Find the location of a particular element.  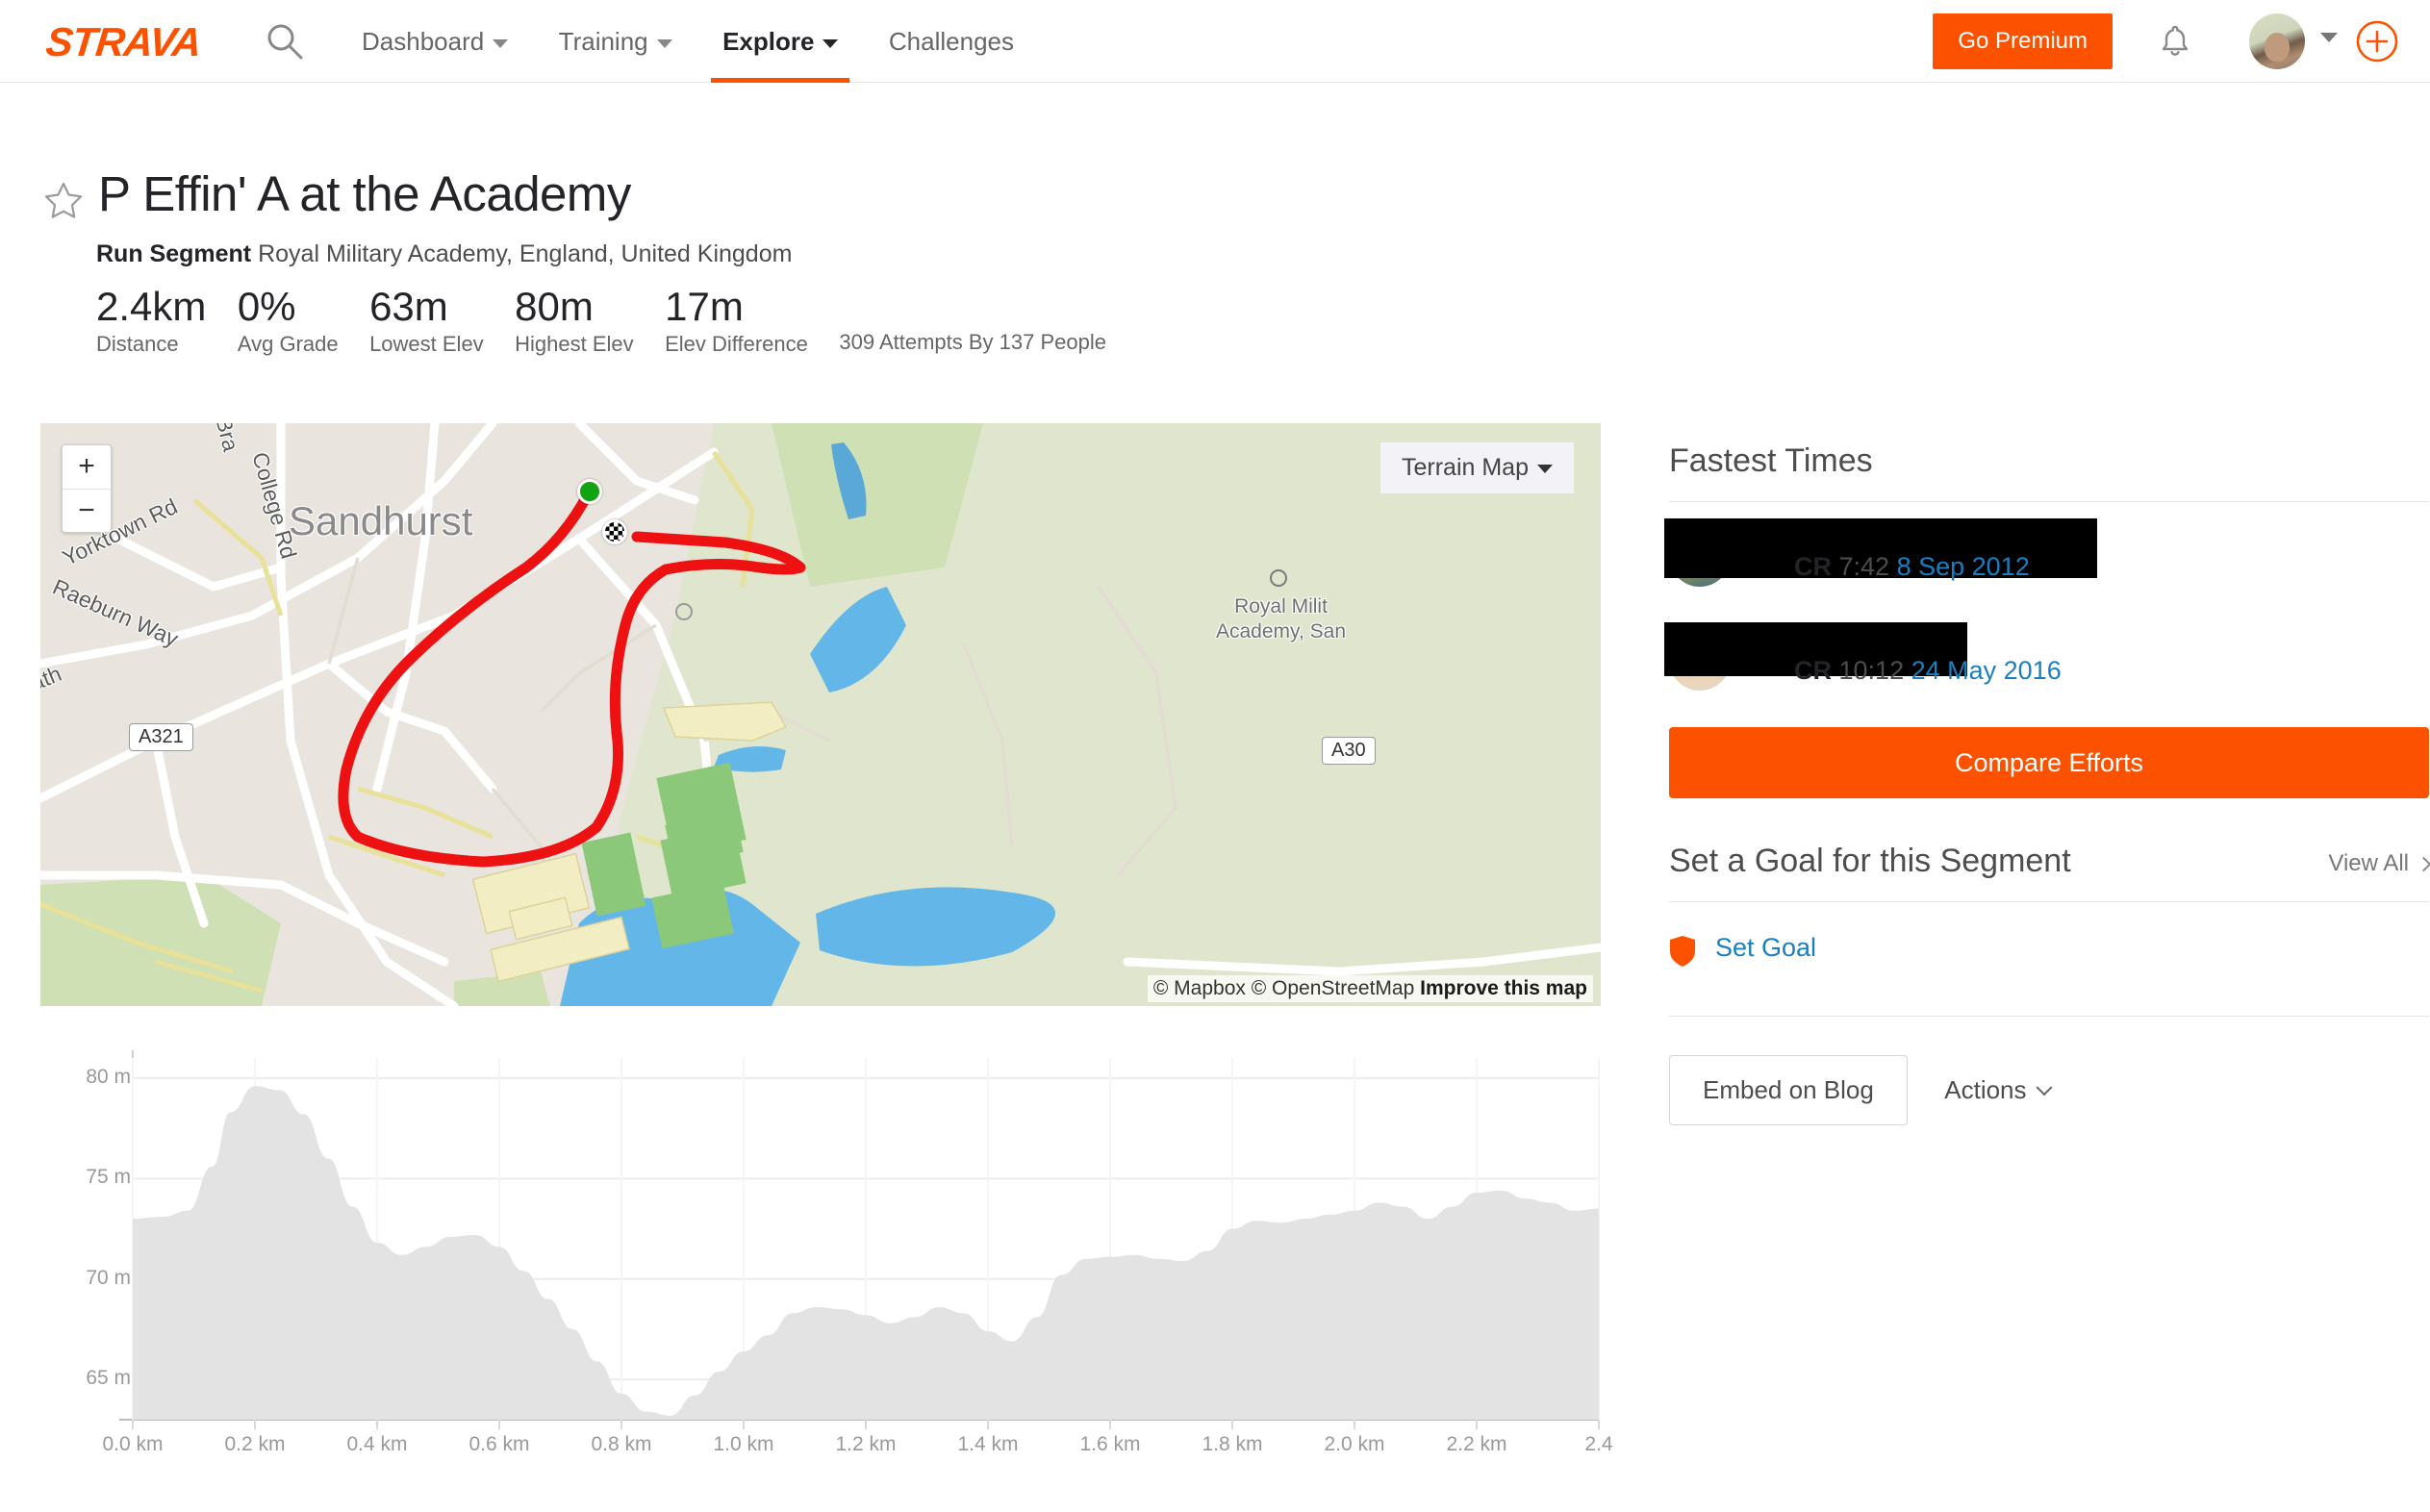

go-premium-button: Go Premium is located at coordinates (2023, 41).